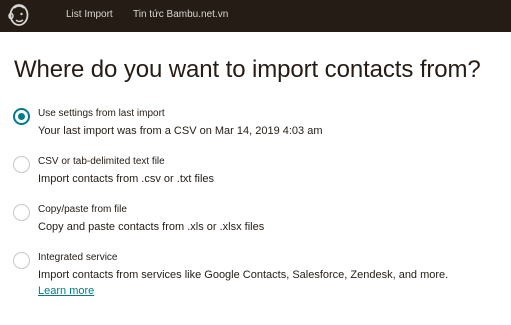 The image size is (511, 325). Describe the element at coordinates (82, 209) in the screenshot. I see `option-label: Copy/paste from file` at that location.